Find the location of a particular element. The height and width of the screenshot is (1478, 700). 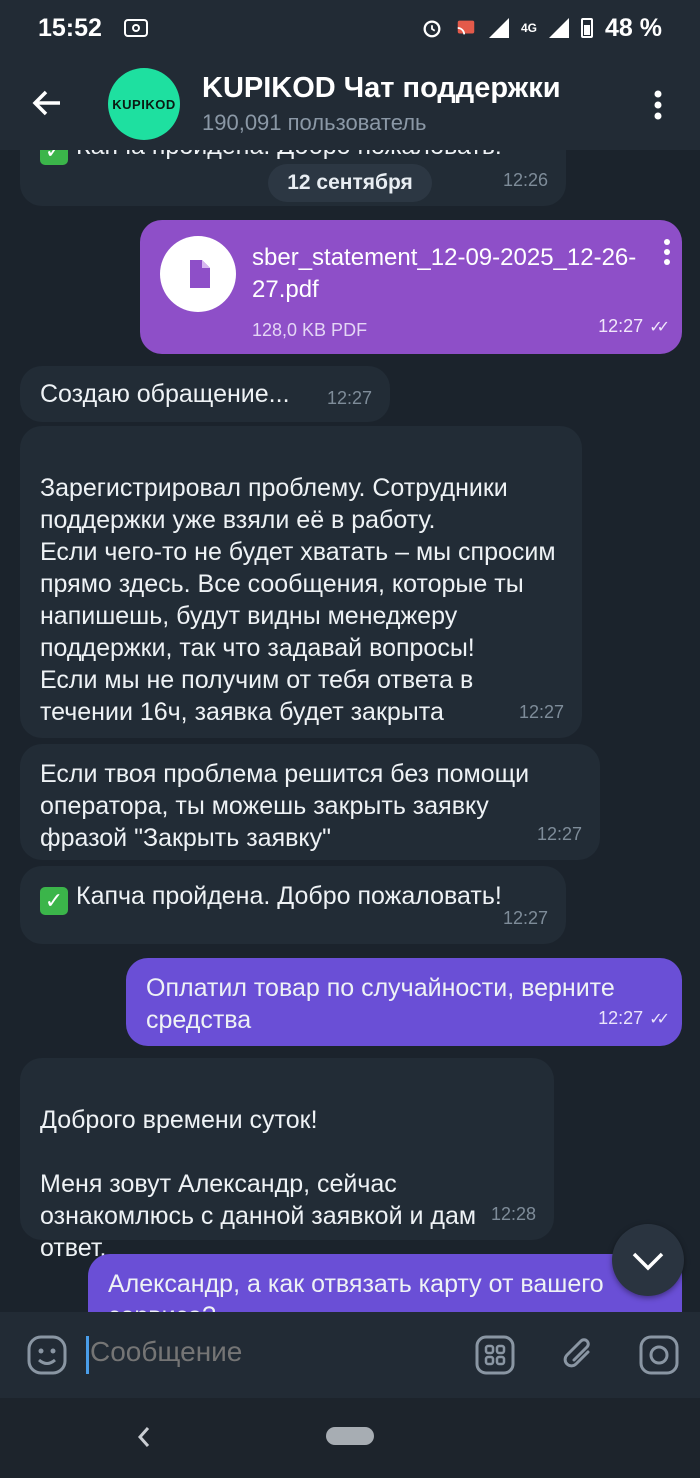

bot-commands-icon is located at coordinates (495, 1355).